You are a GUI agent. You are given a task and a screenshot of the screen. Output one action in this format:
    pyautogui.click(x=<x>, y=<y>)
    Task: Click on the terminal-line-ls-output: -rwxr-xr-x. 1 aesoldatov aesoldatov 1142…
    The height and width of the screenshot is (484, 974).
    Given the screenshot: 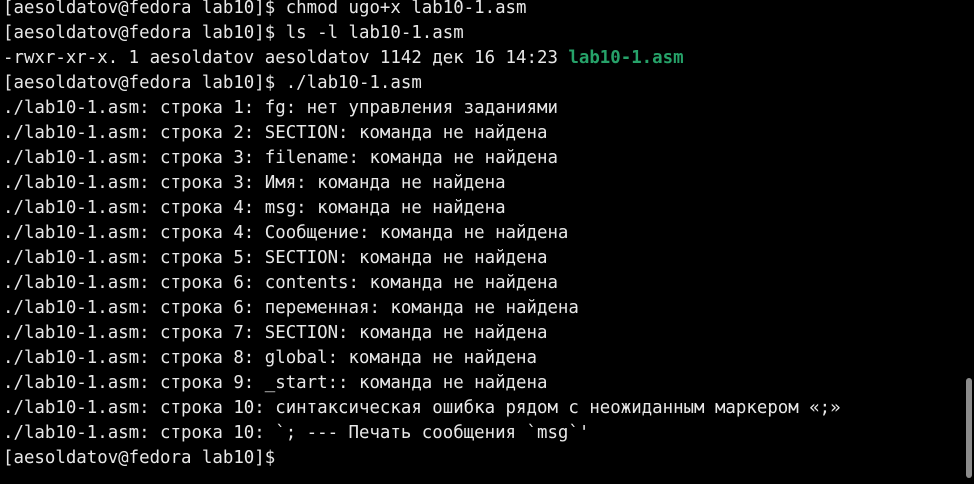 What is the action you would take?
    pyautogui.click(x=422, y=58)
    